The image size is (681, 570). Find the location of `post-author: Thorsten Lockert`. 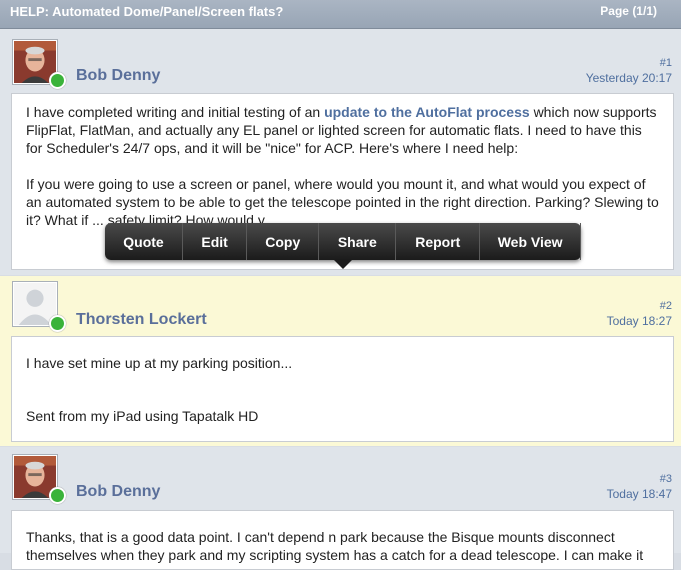

post-author: Thorsten Lockert is located at coordinates (141, 320).